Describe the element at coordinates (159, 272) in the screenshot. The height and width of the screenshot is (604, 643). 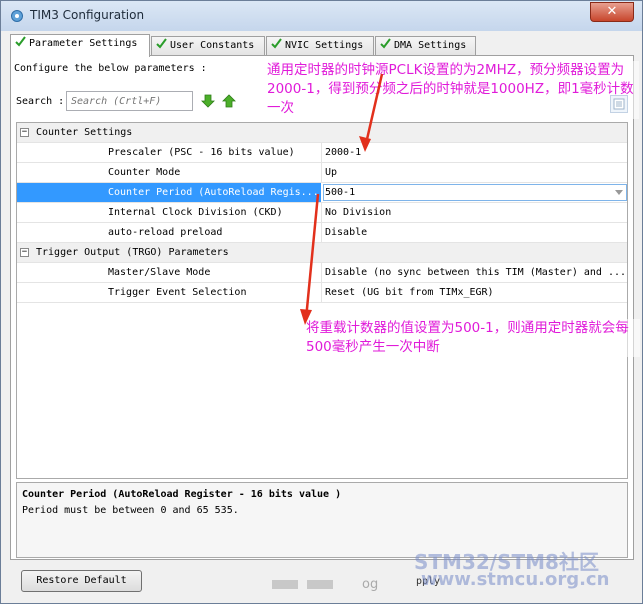
I see `param-name: Master/Slave Mode` at that location.